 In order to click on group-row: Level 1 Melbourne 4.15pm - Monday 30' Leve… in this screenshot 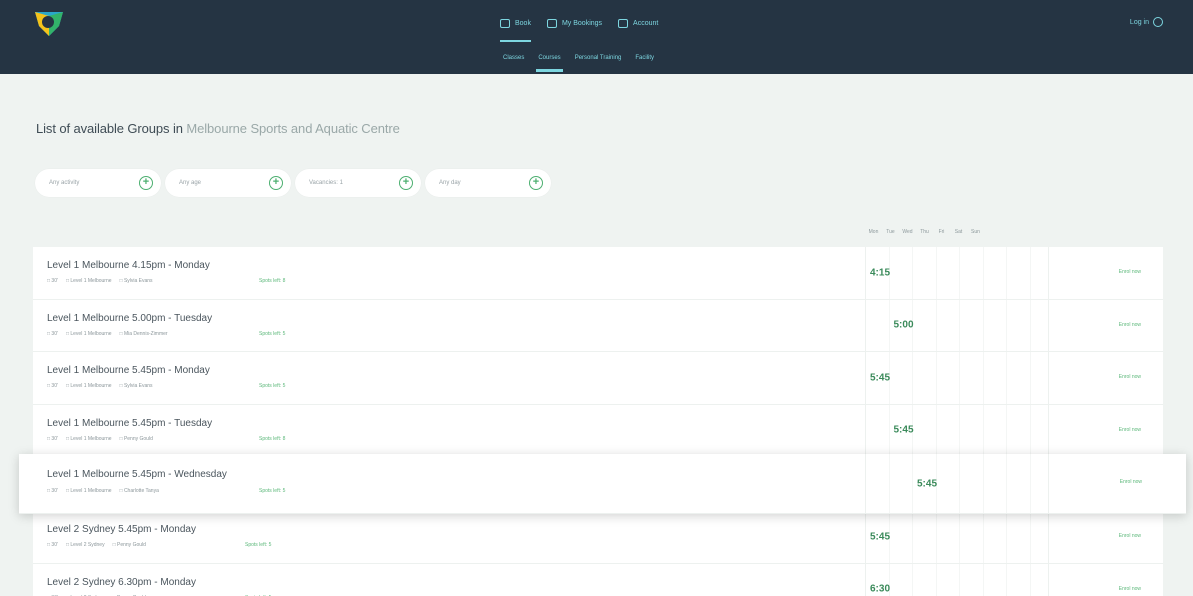, I will do `click(598, 273)`.